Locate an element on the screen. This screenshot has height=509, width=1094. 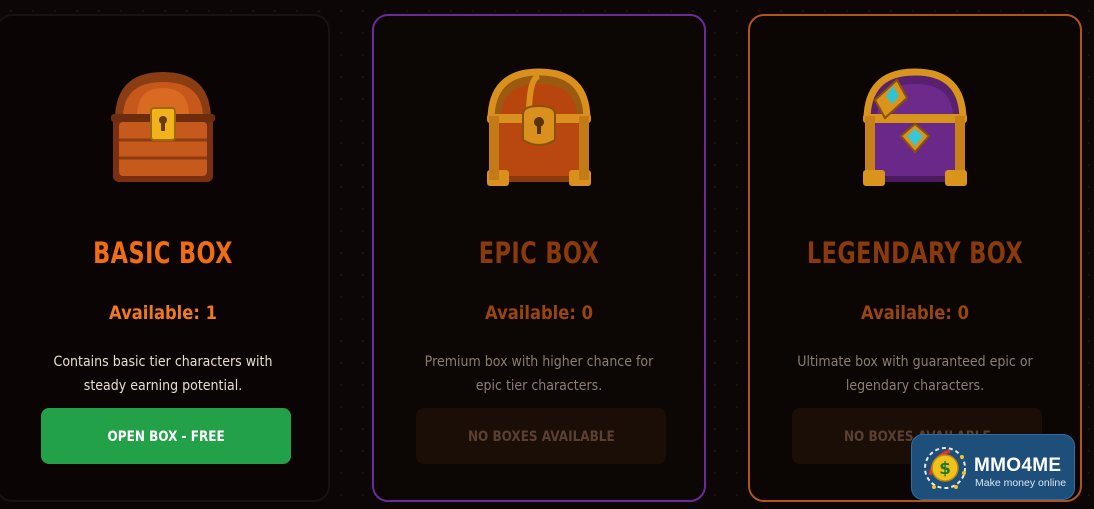
available-count: Available: 1 is located at coordinates (163, 313).